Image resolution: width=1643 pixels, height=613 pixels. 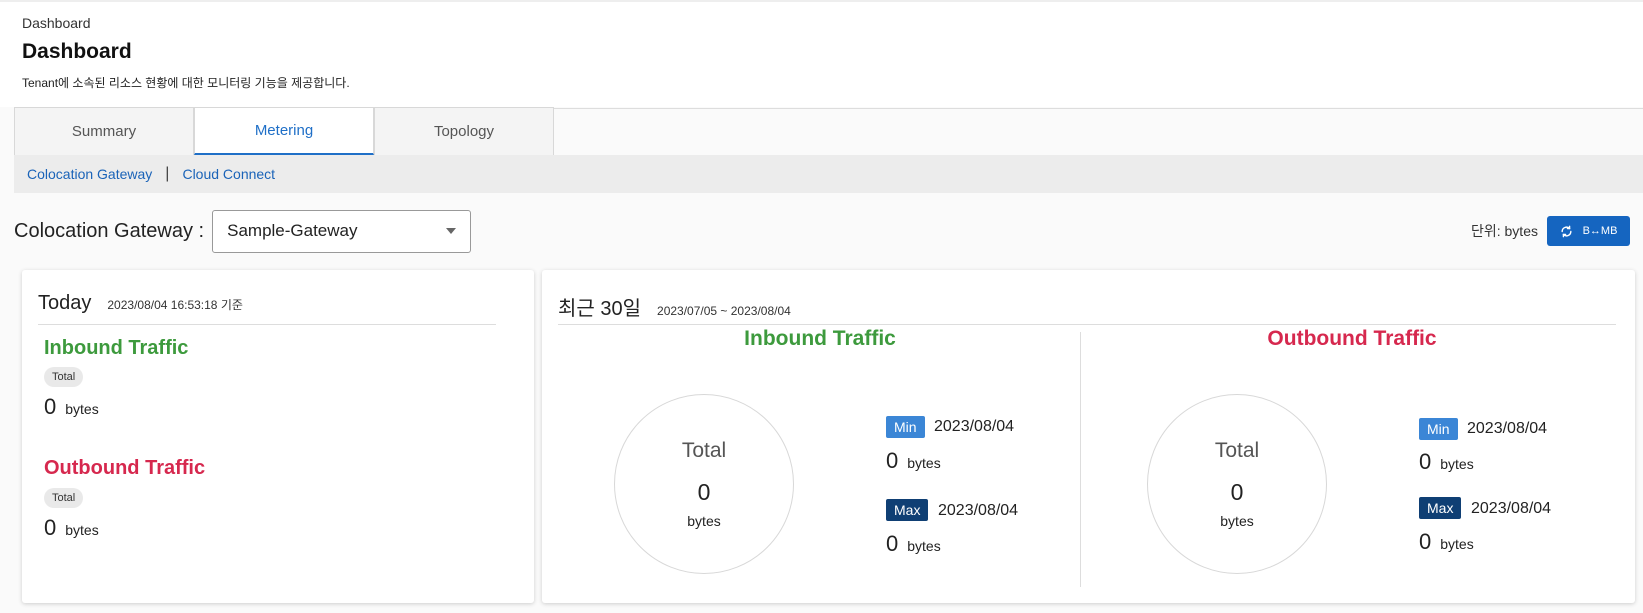 I want to click on tab-summary: Summary, so click(x=104, y=131).